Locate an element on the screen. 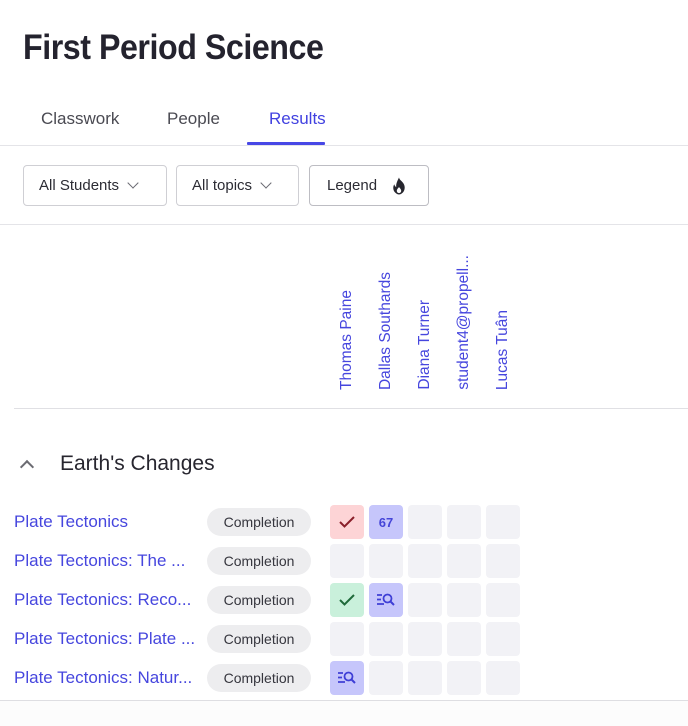  score-value: 67 is located at coordinates (386, 522).